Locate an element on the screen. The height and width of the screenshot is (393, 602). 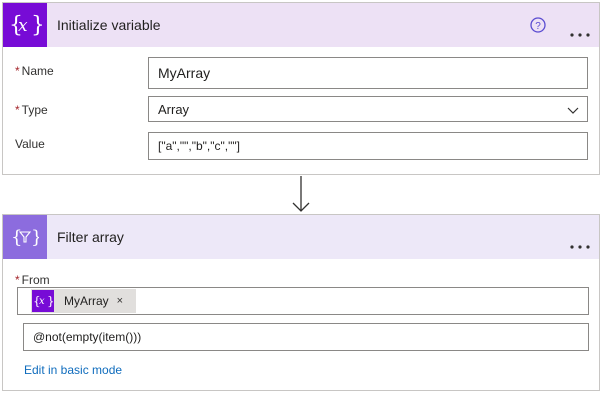
name-input: MyArray is located at coordinates (368, 73).